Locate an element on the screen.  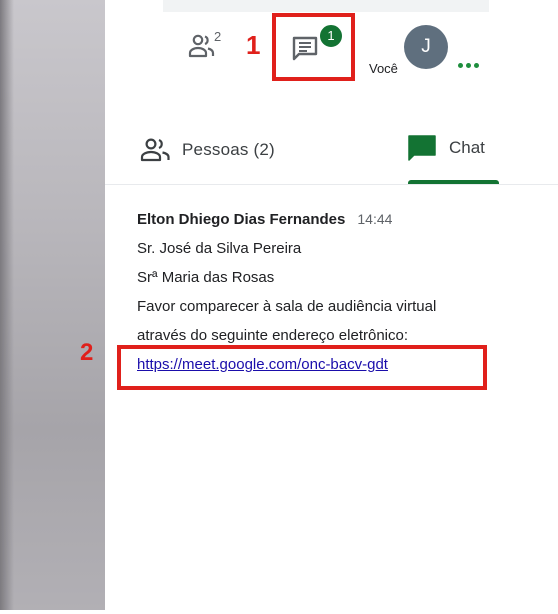
tabs-divider is located at coordinates (331, 184).